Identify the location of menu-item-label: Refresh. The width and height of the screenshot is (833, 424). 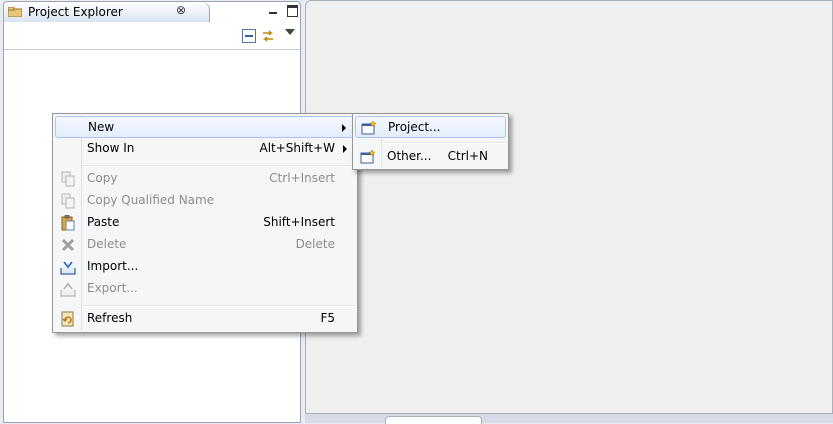
(110, 318).